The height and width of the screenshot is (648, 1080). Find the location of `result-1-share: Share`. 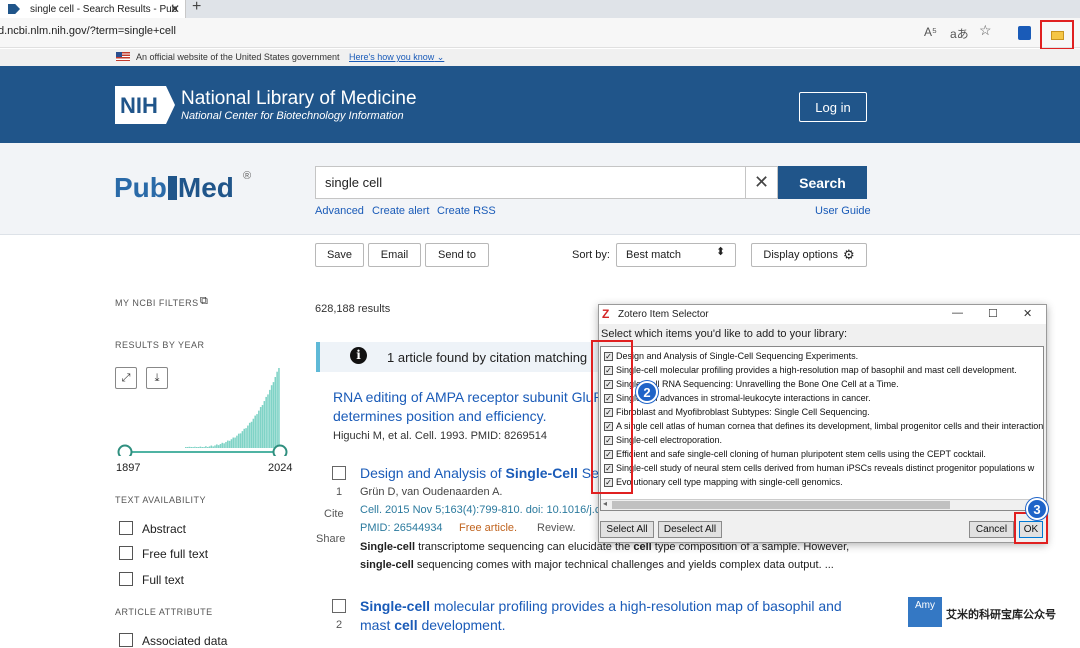

result-1-share: Share is located at coordinates (330, 539).